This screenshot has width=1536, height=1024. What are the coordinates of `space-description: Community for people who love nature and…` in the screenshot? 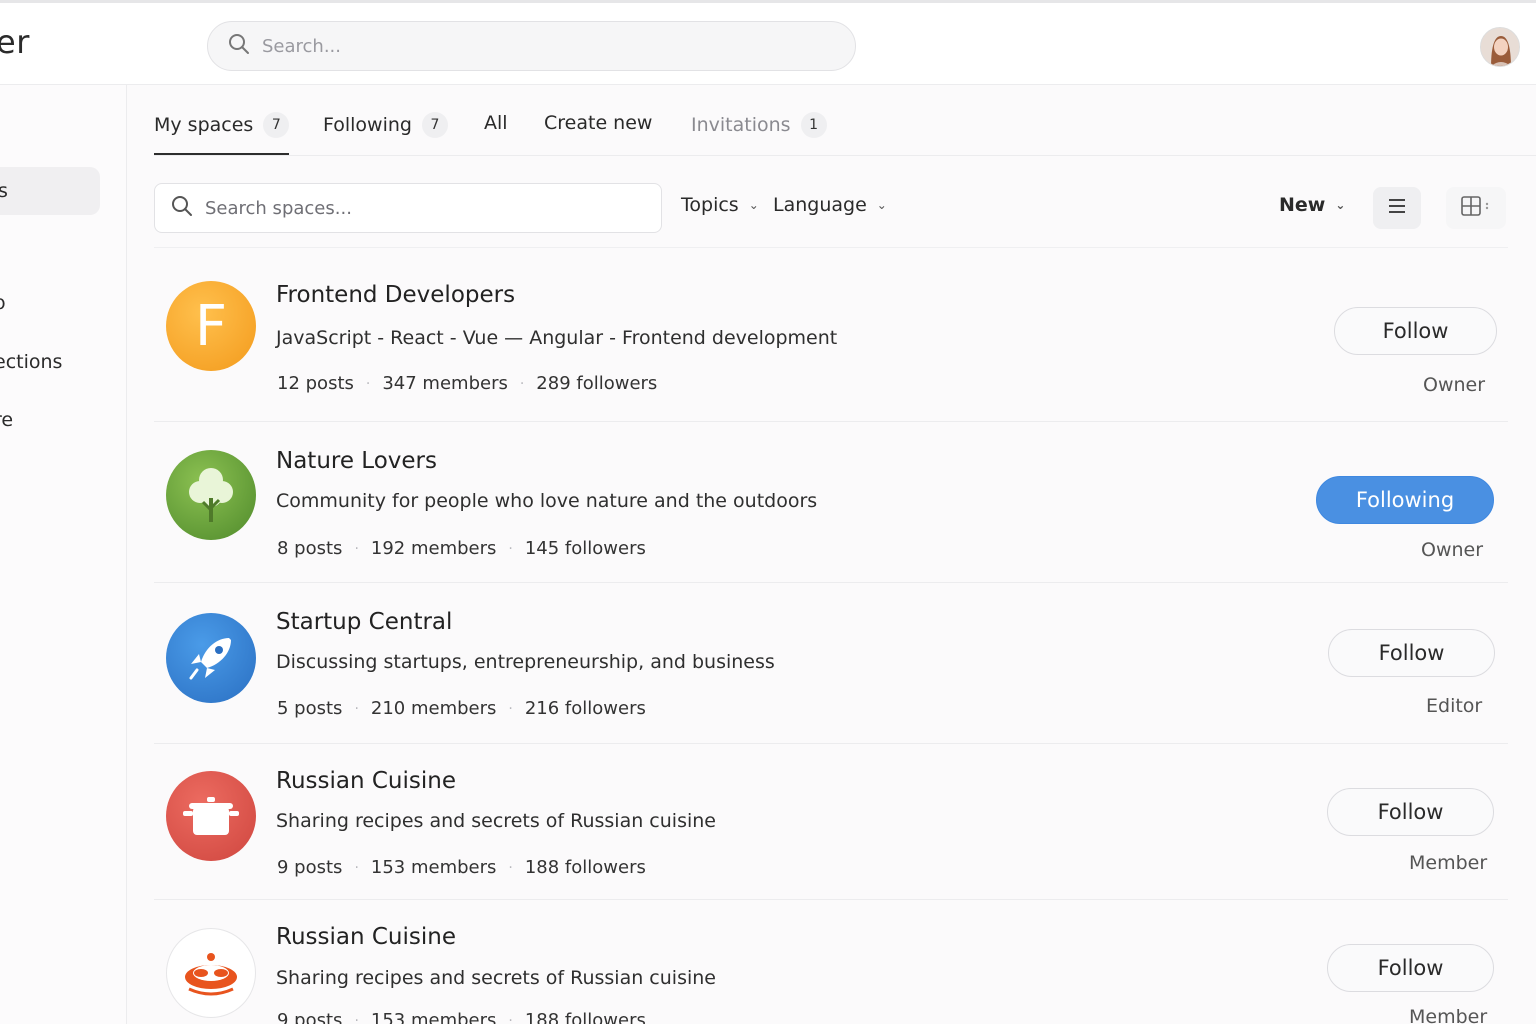 It's located at (547, 501).